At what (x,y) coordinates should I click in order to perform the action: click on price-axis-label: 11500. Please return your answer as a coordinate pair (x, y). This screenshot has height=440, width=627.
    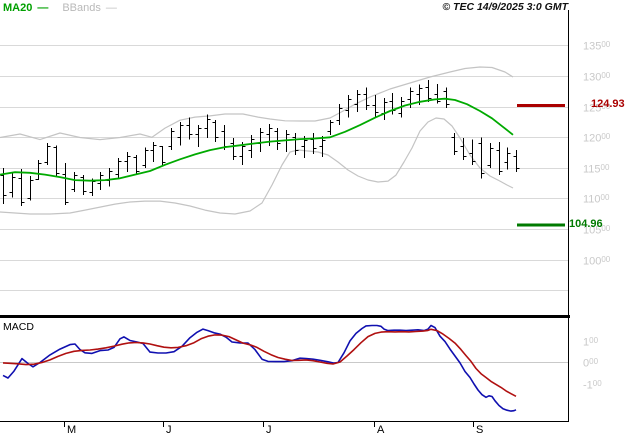
    Looking at the image, I should click on (596, 169).